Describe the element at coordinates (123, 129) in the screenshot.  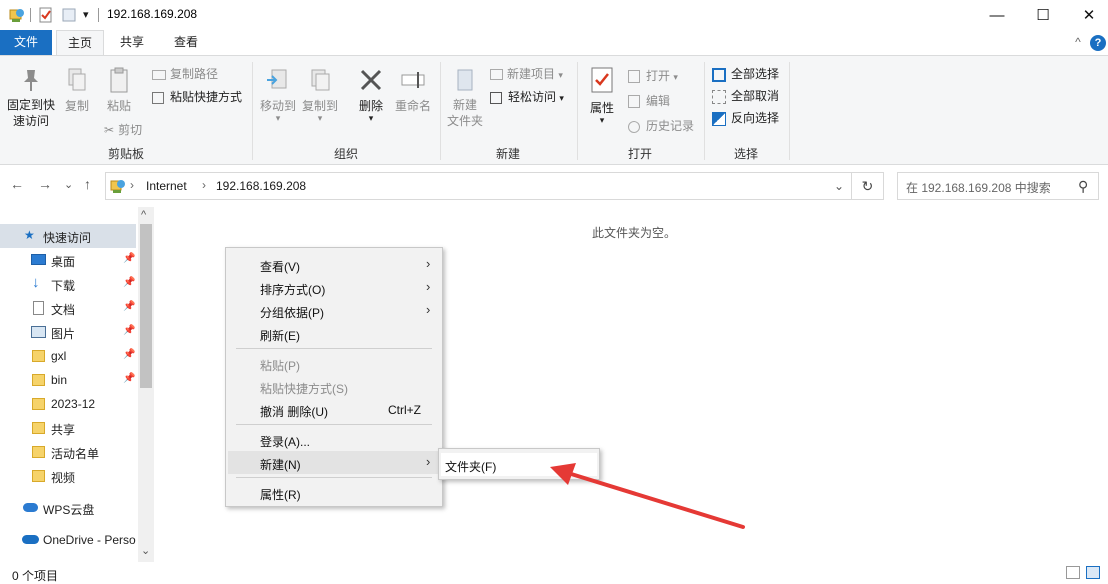
I see `cut-button: ✂ 剪切` at that location.